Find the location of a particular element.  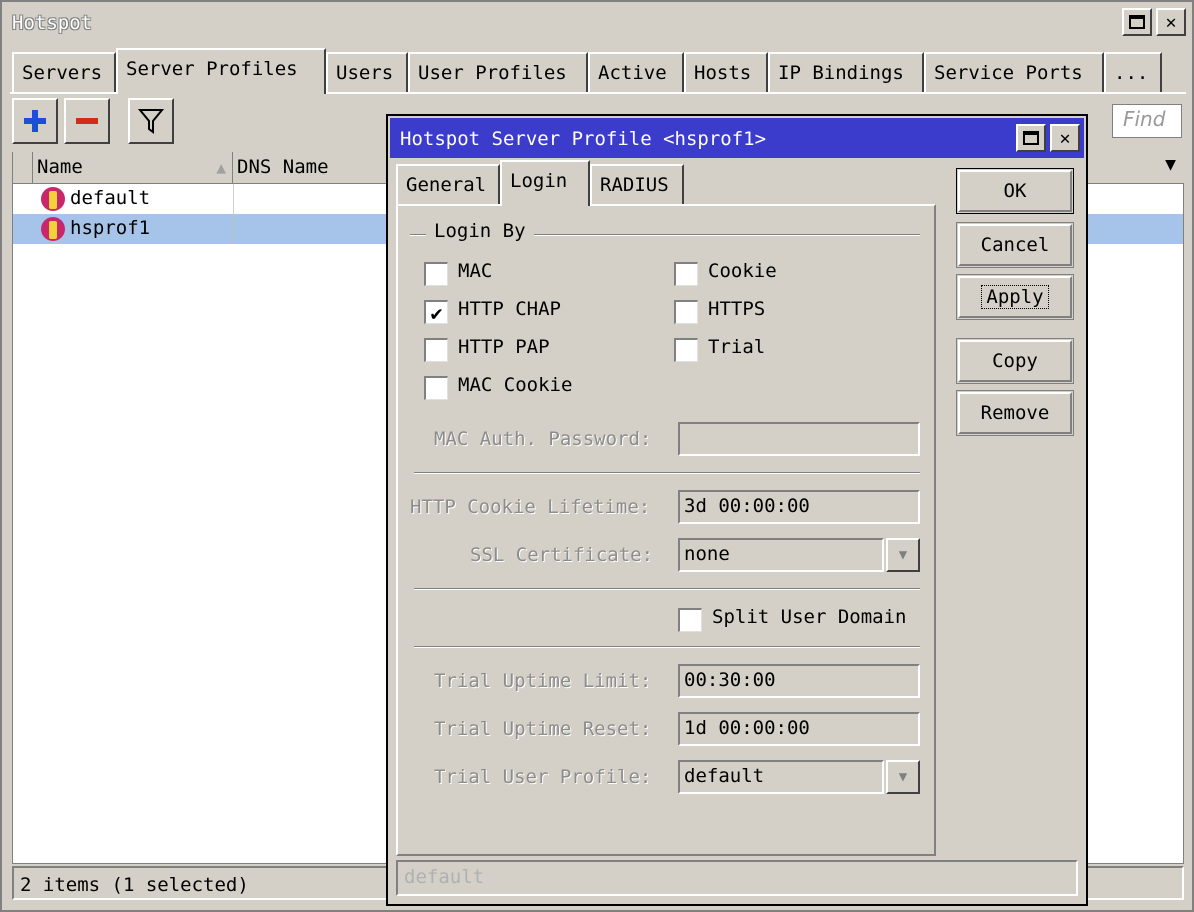

copy-button: Copy is located at coordinates (1015, 361).